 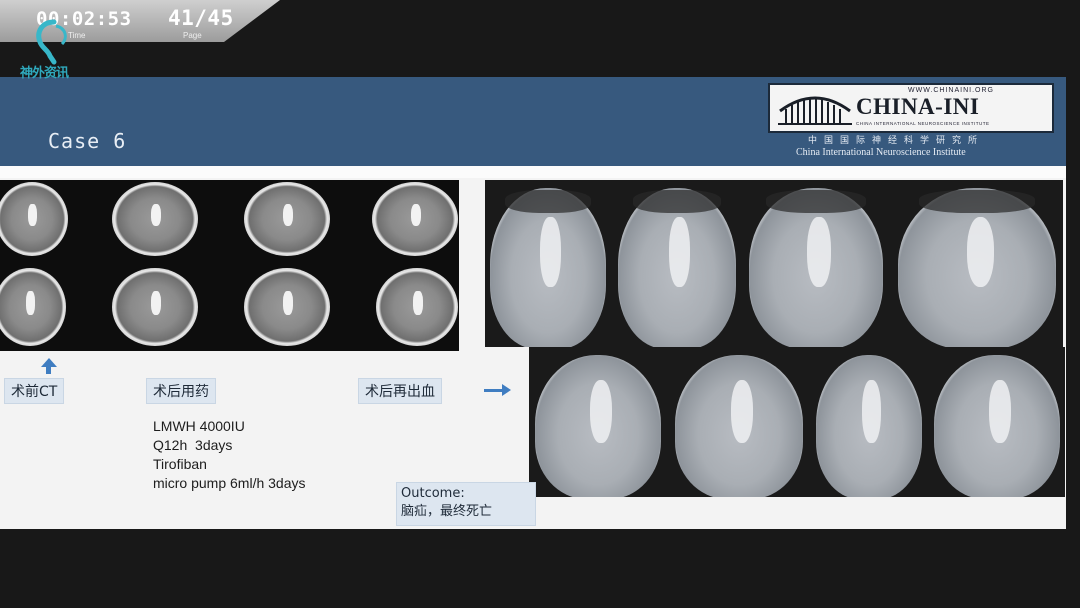 I want to click on arrow-right-stem, so click(x=493, y=390).